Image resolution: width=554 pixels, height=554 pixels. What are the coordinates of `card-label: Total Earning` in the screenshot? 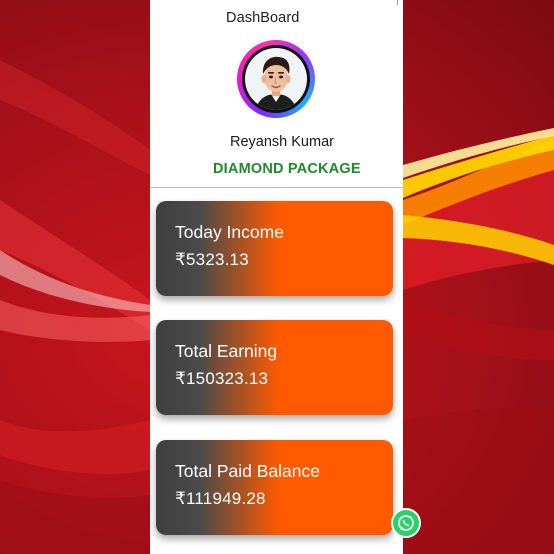 It's located at (226, 351).